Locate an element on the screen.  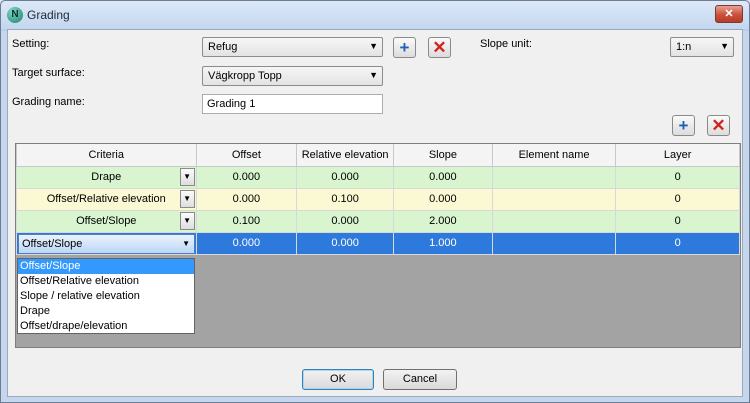
dropdown-option: Offset/drape/elevation is located at coordinates (106, 326).